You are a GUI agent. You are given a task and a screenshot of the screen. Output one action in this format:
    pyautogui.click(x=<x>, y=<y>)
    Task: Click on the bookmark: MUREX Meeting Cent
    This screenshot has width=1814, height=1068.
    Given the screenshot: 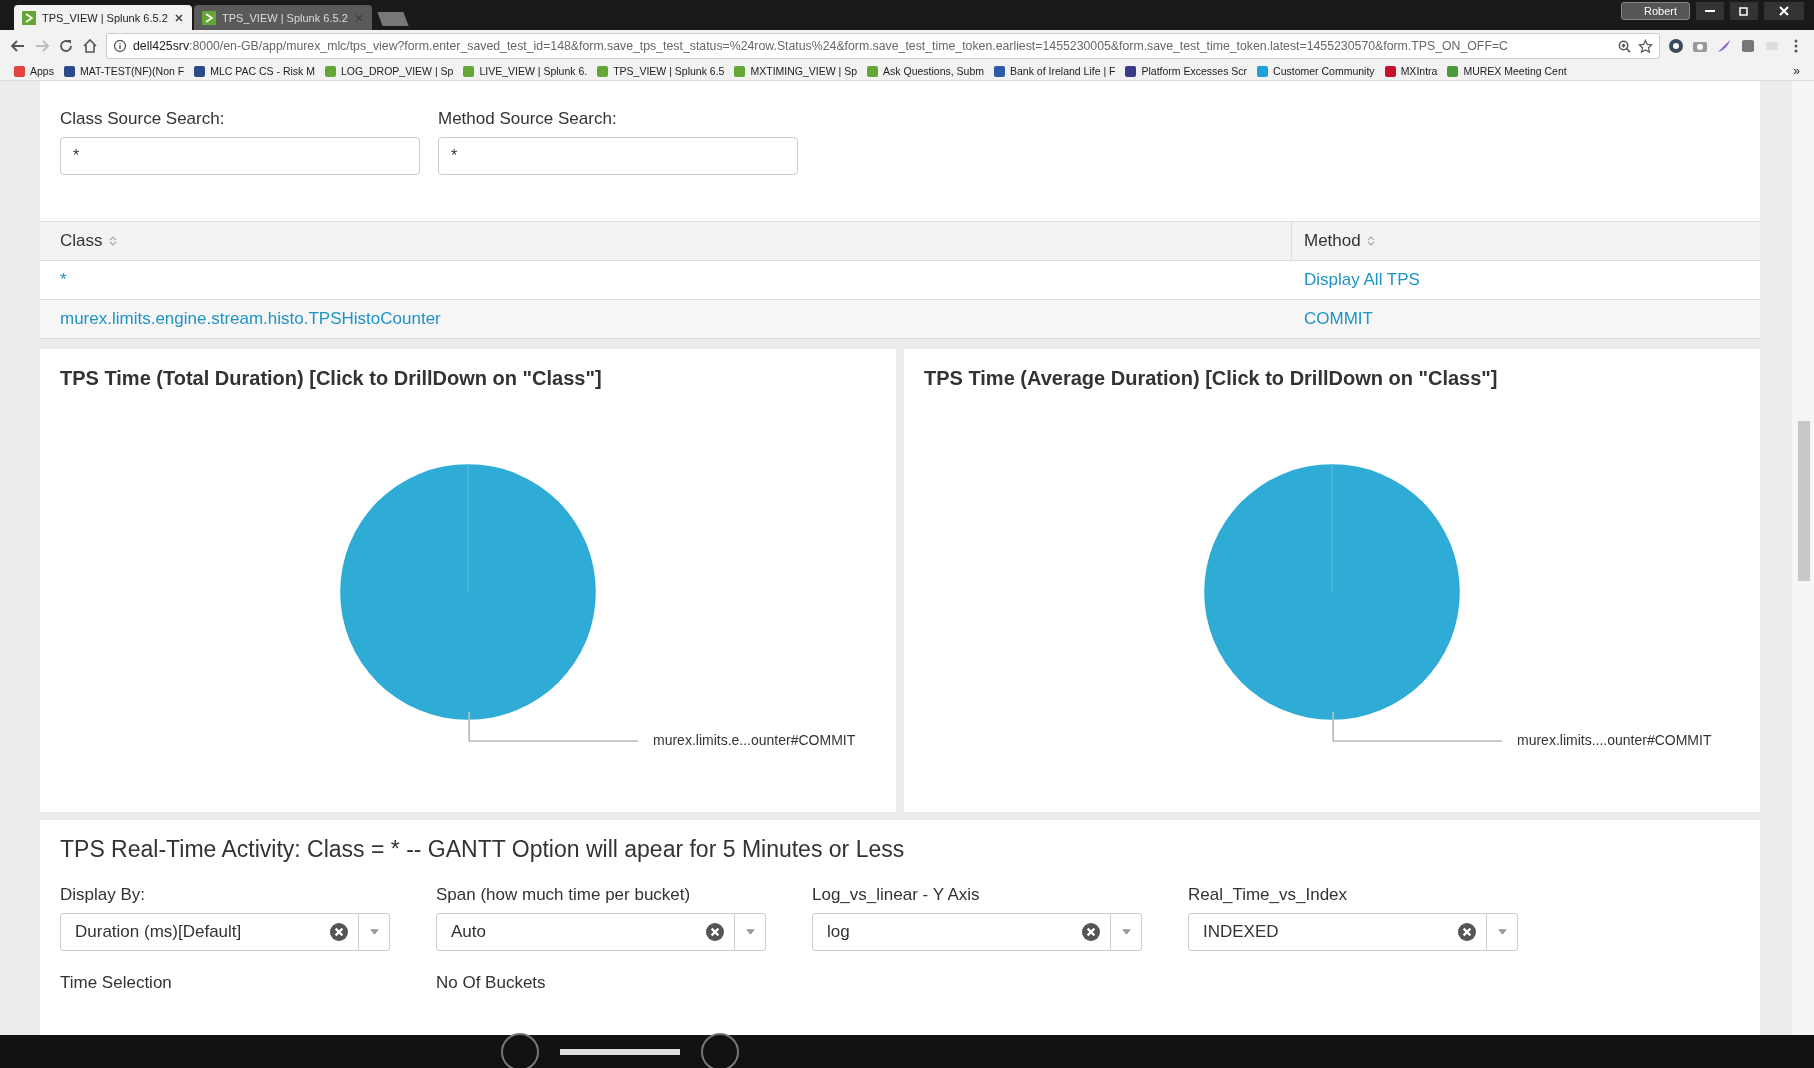 What is the action you would take?
    pyautogui.click(x=1507, y=71)
    